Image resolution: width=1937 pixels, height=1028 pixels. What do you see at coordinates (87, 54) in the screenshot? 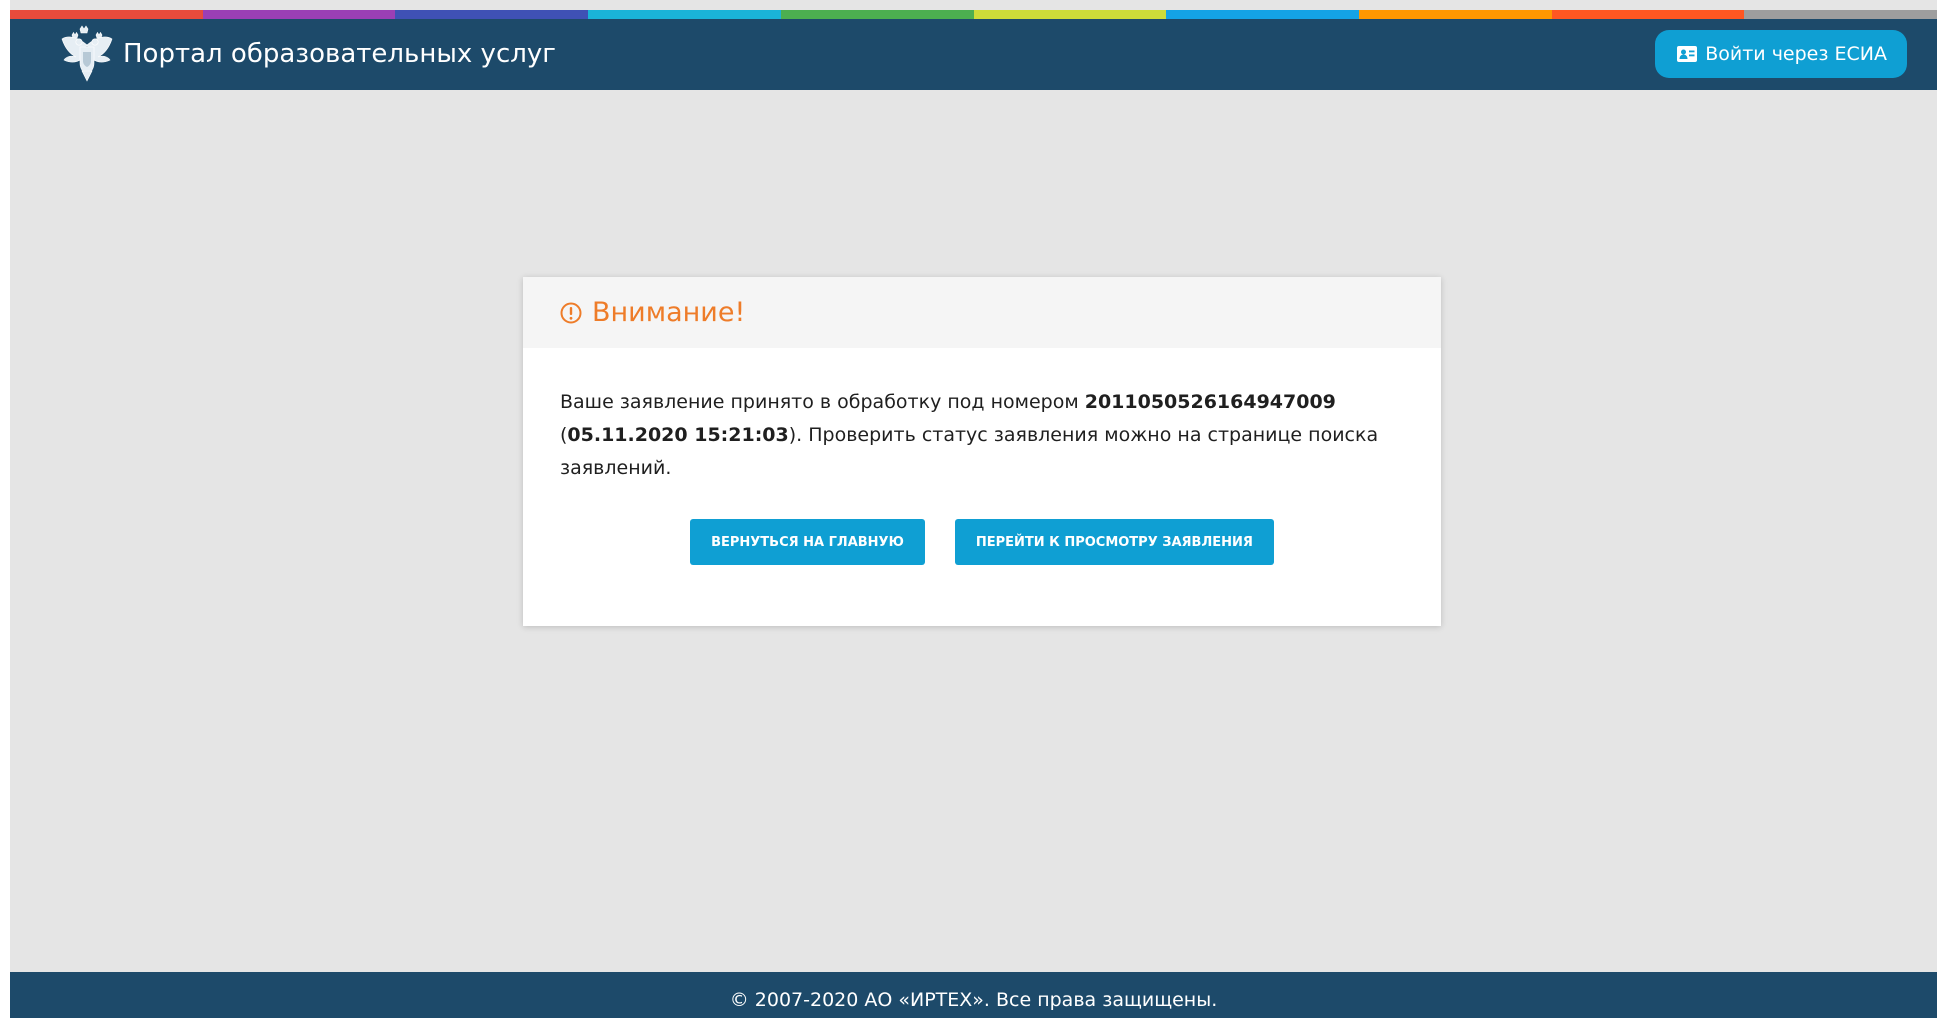
I see `coat-of-arms-icon` at bounding box center [87, 54].